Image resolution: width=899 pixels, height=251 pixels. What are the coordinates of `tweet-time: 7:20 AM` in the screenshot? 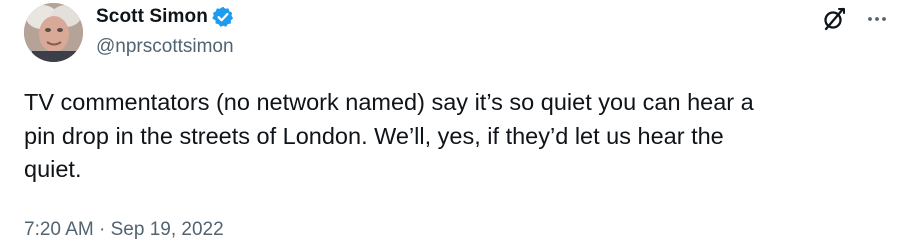 It's located at (59, 229).